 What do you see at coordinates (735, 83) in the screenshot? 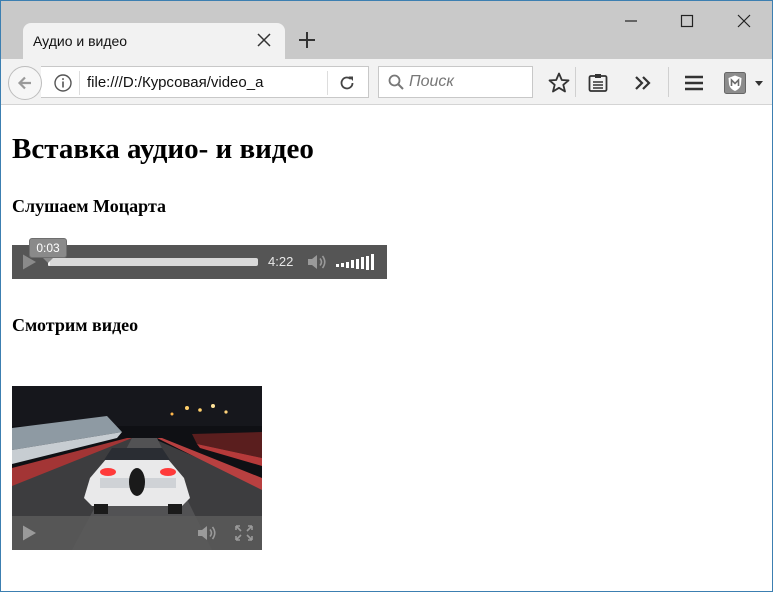
I see `shield-extension-icon` at bounding box center [735, 83].